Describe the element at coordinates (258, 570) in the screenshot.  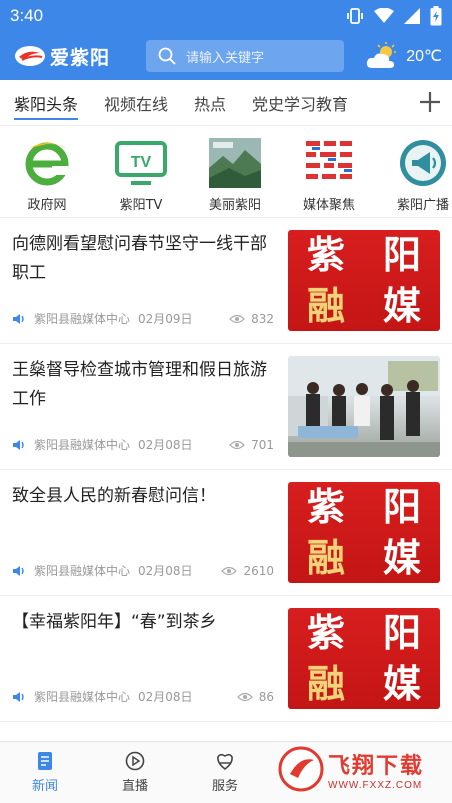
I see `news-view-count: 2610` at that location.